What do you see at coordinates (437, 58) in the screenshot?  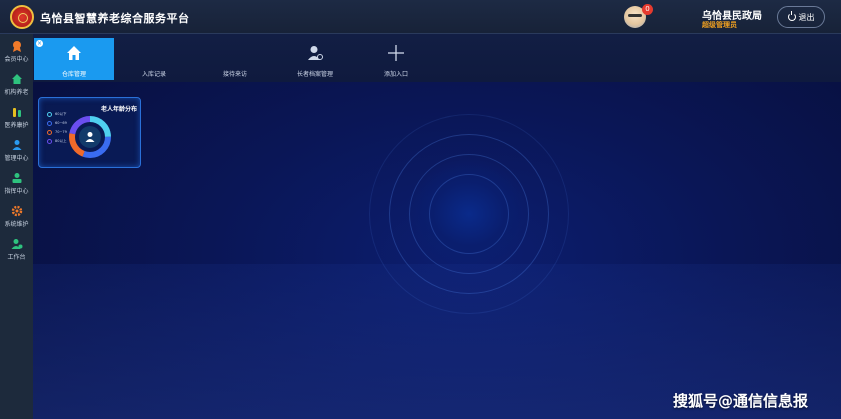 I see `module-tabs-bar: × 仓库管理 入库记录 接待来访 长者档案管理 添加入口` at bounding box center [437, 58].